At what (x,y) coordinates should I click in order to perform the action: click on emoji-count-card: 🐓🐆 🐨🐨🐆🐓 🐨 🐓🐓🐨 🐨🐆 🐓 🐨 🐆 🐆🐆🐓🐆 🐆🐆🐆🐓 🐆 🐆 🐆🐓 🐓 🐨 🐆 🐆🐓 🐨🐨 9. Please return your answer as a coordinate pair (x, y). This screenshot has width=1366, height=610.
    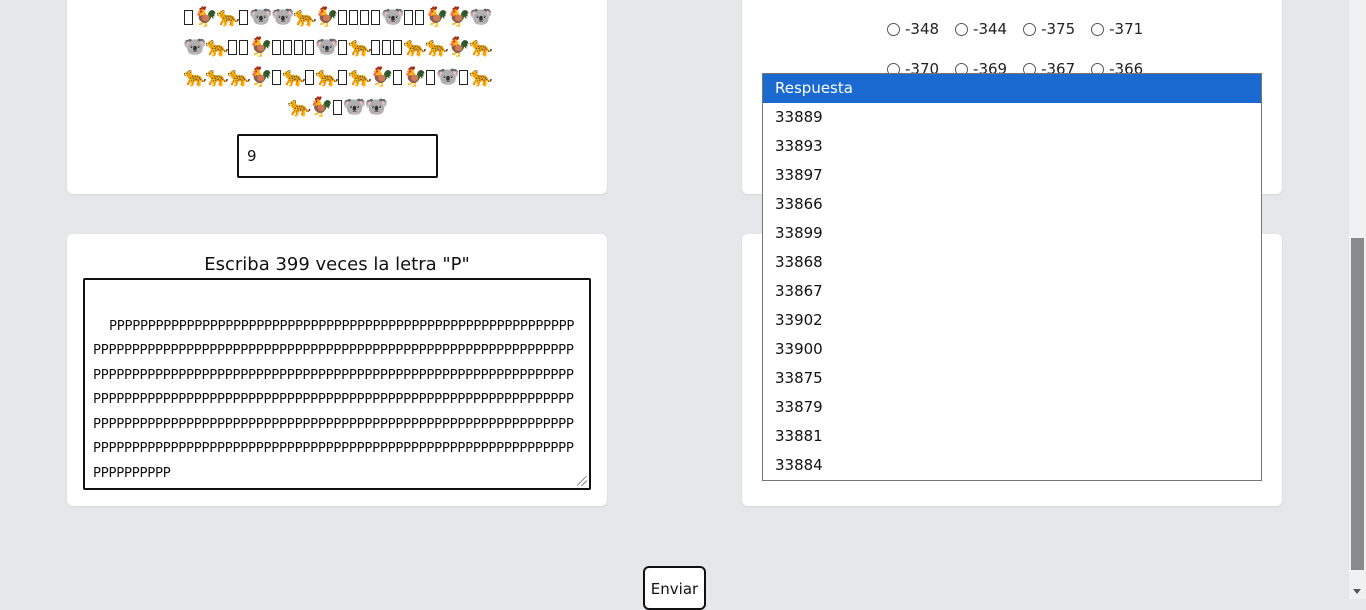
    Looking at the image, I should click on (337, 97).